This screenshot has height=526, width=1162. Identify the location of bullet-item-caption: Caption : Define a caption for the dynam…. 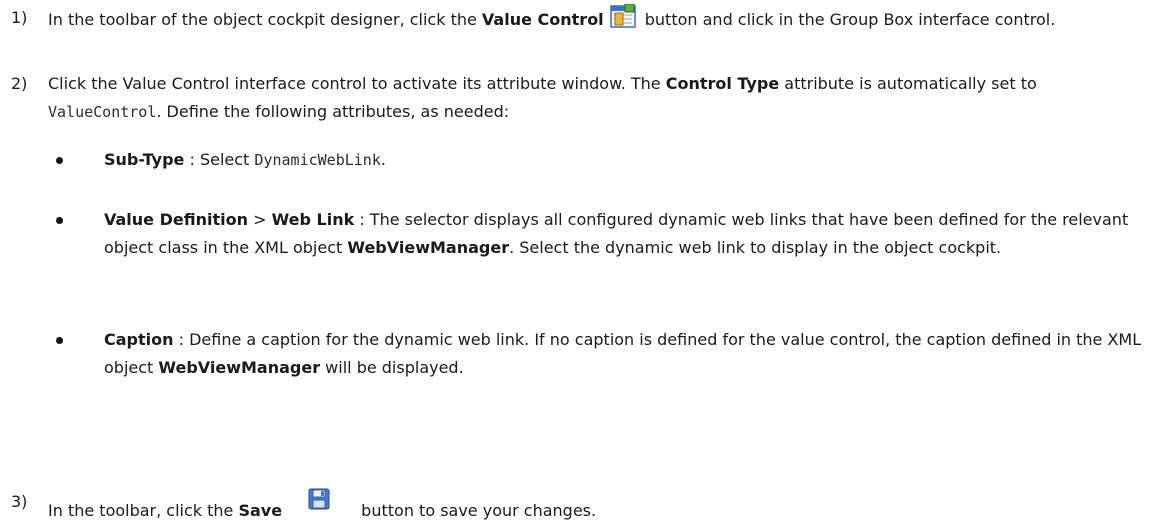
(601, 354).